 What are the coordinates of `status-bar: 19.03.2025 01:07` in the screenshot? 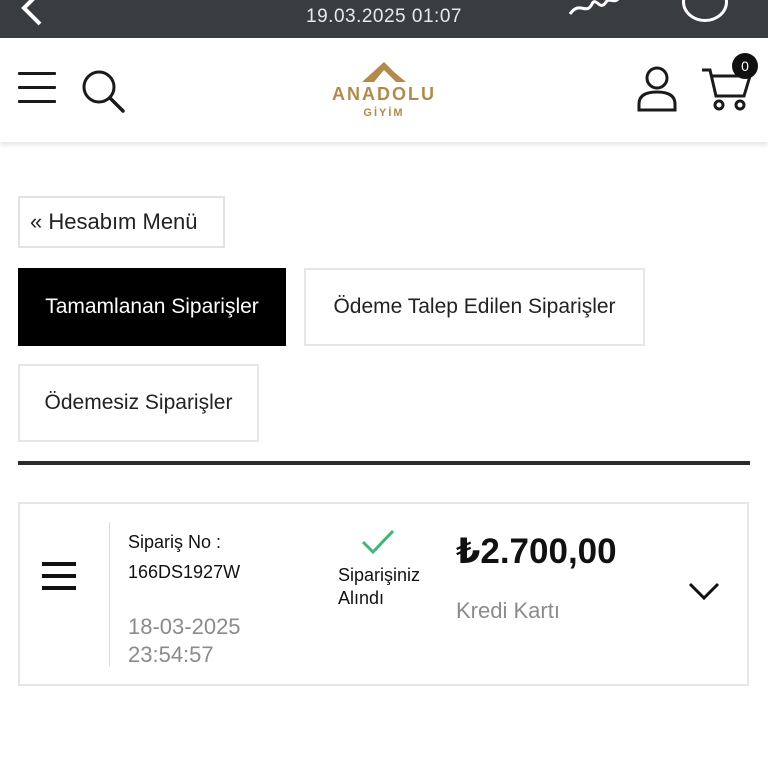 It's located at (384, 19).